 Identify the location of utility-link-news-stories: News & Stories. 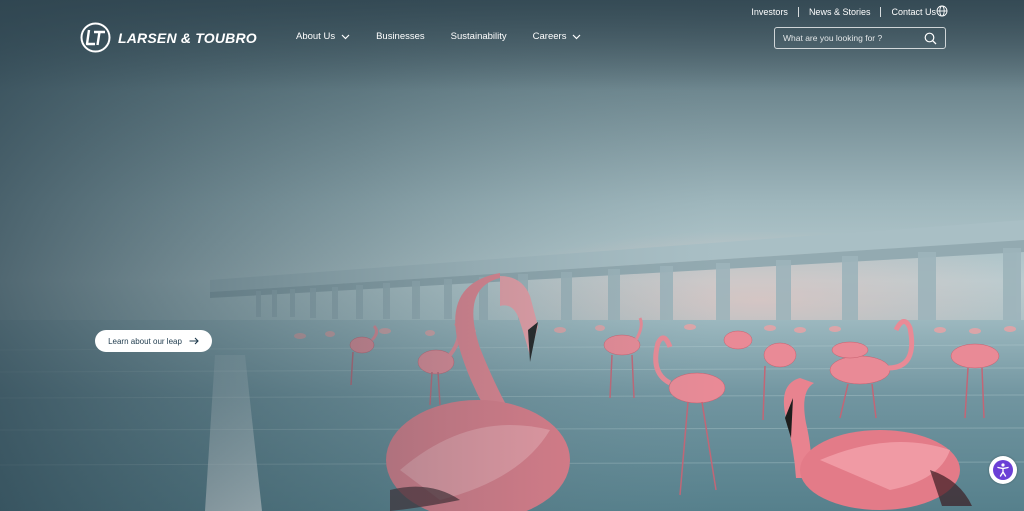
(840, 12).